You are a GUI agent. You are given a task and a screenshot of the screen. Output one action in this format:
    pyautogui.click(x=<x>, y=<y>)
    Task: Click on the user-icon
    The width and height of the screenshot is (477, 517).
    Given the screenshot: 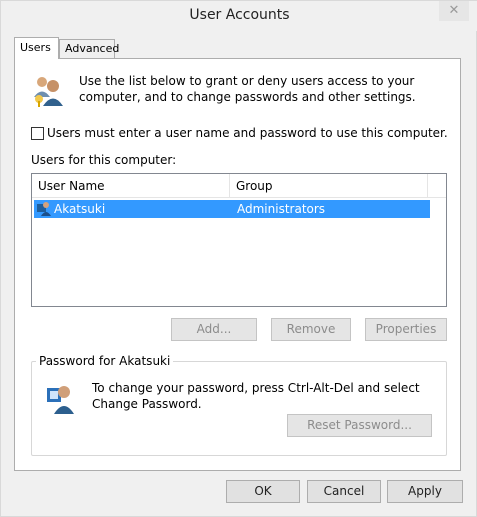 What is the action you would take?
    pyautogui.click(x=44, y=209)
    